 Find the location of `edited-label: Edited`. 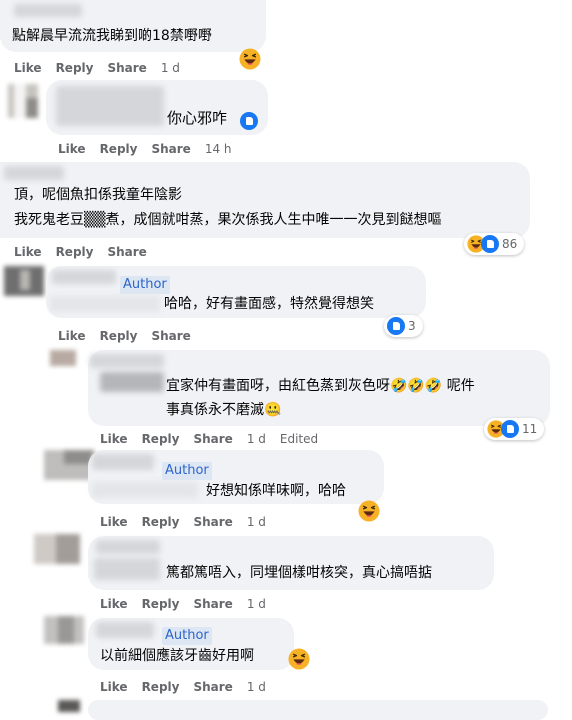

edited-label: Edited is located at coordinates (299, 439).